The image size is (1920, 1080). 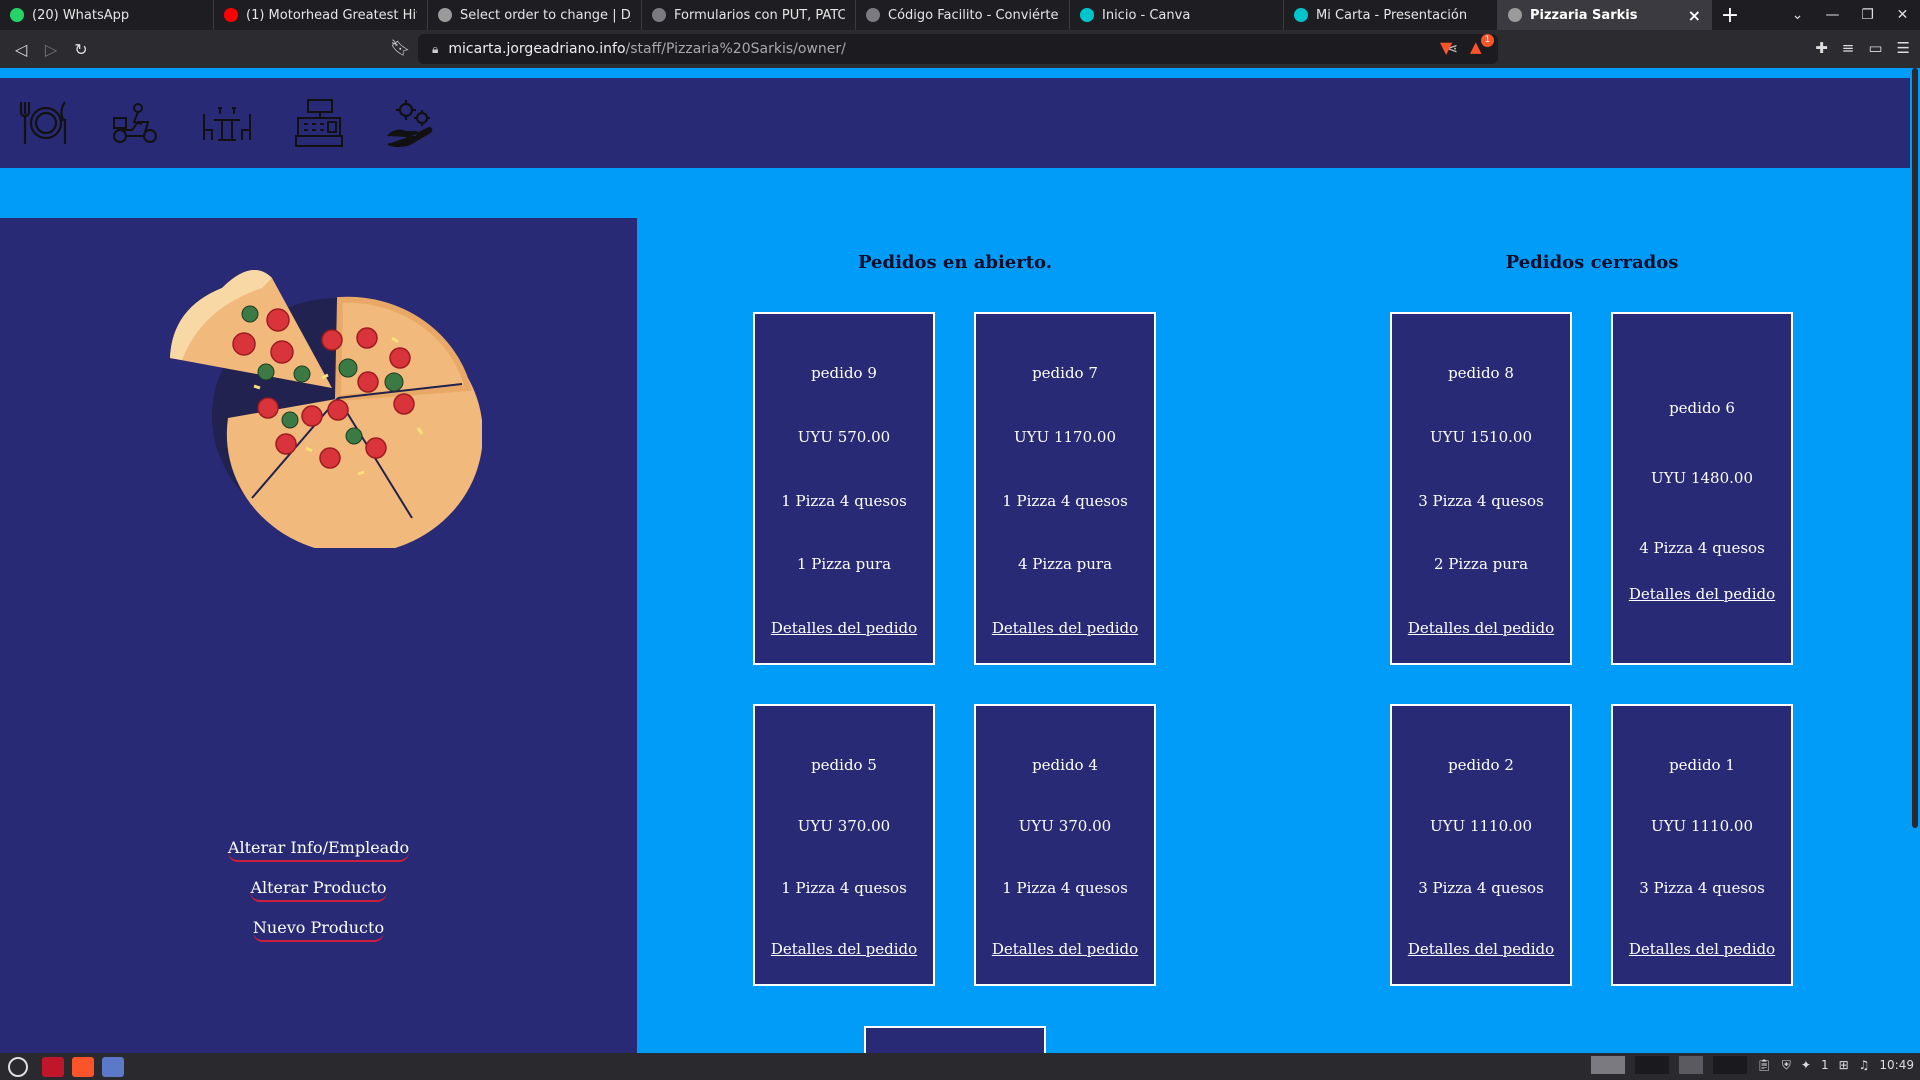 I want to click on start-menu-icon, so click(x=18, y=1066).